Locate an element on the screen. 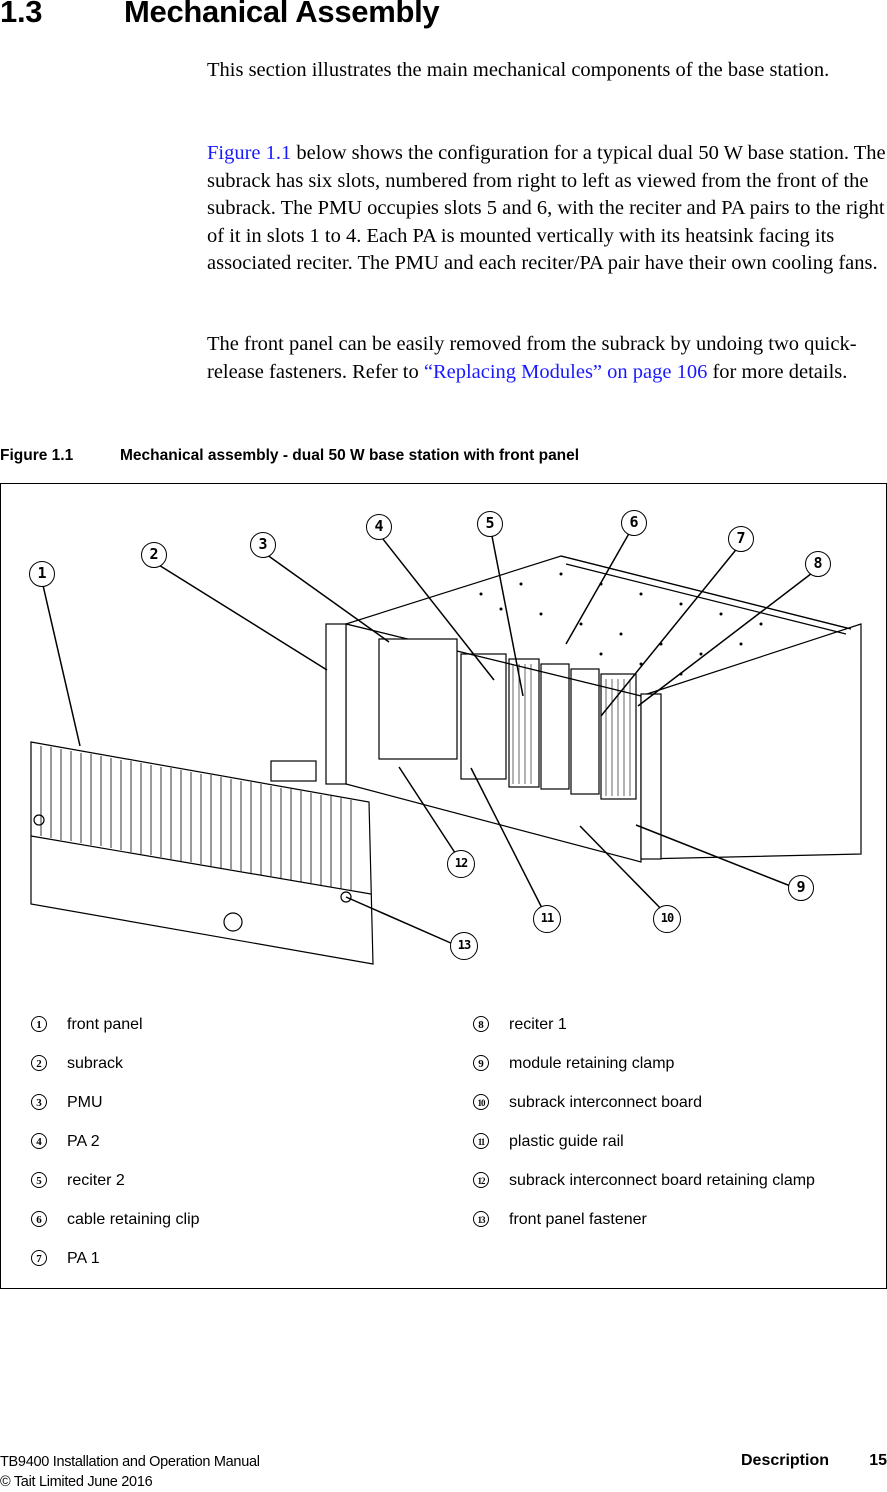  callout-4: 4 is located at coordinates (379, 527).